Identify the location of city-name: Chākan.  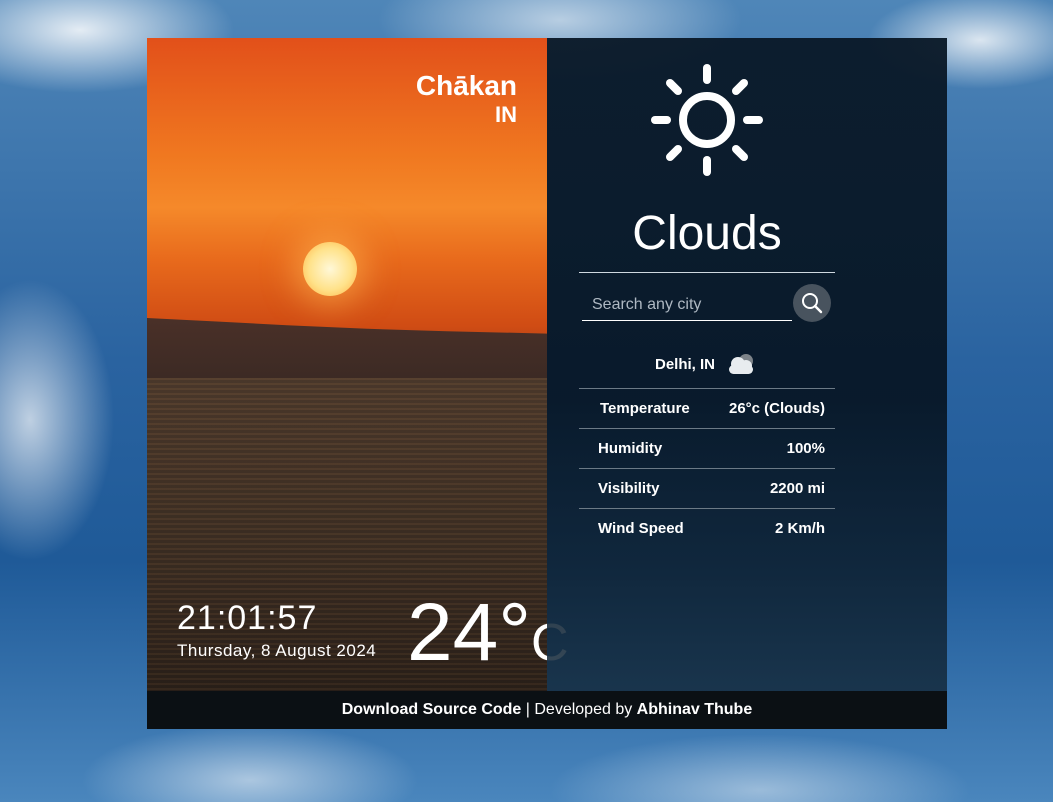
(466, 85).